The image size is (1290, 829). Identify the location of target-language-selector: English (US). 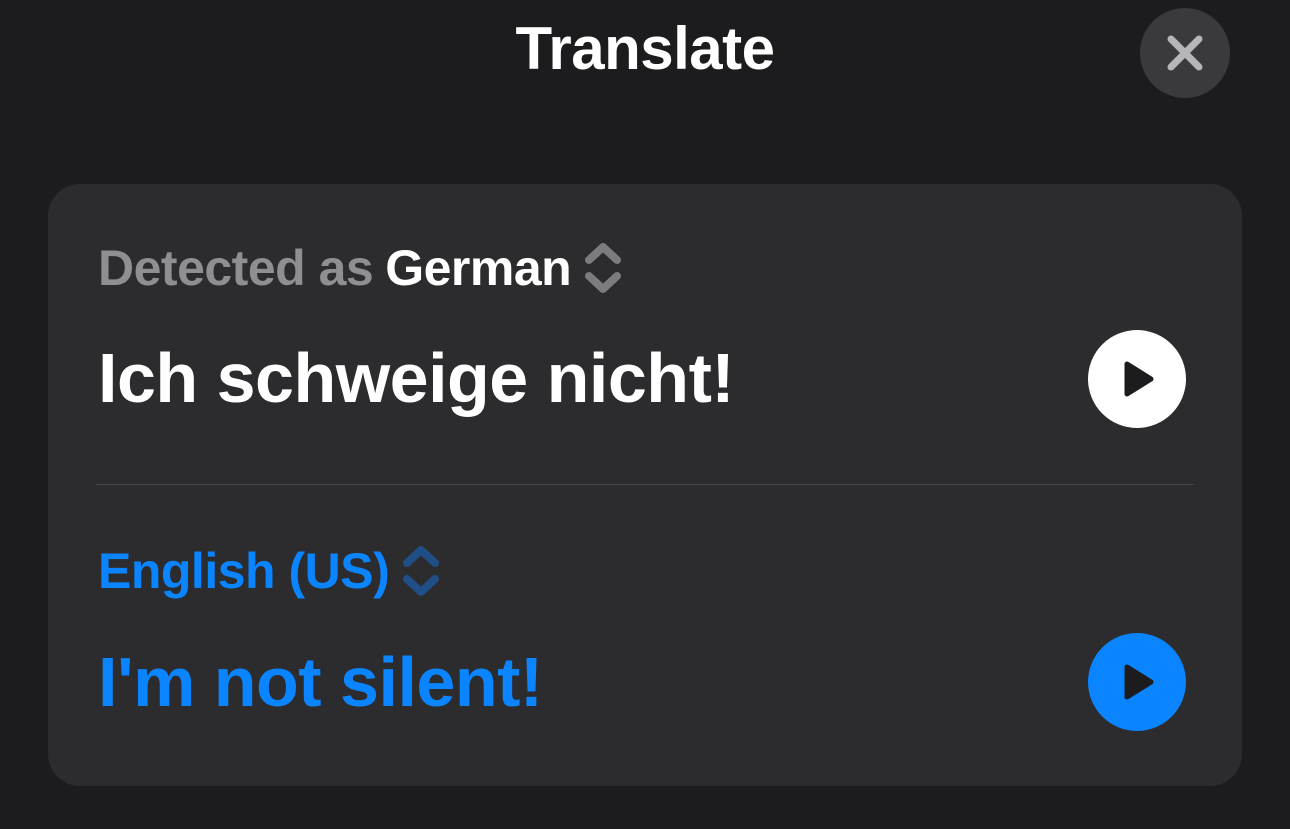
(269, 571).